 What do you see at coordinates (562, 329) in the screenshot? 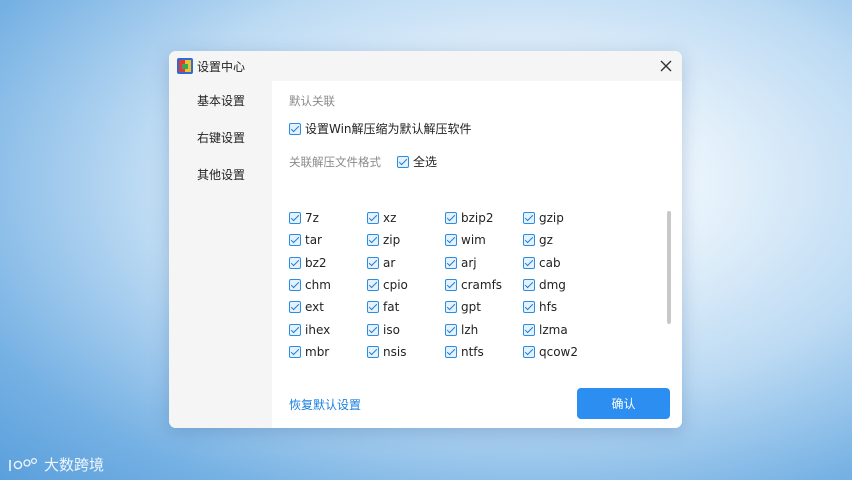
I see `format-checkbox-lzma: lzma` at bounding box center [562, 329].